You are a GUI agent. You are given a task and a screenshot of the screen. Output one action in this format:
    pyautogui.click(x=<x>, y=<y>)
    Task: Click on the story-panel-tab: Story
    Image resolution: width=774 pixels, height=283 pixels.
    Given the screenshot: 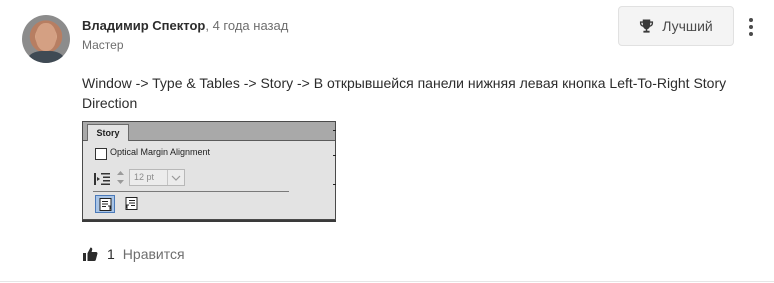 What is the action you would take?
    pyautogui.click(x=108, y=132)
    